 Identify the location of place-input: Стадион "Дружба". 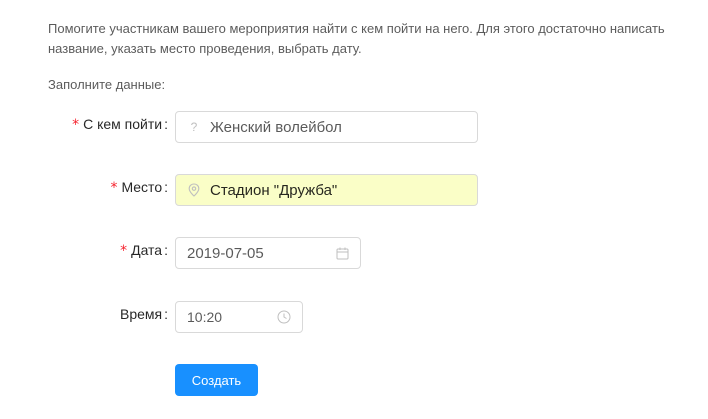
(326, 190).